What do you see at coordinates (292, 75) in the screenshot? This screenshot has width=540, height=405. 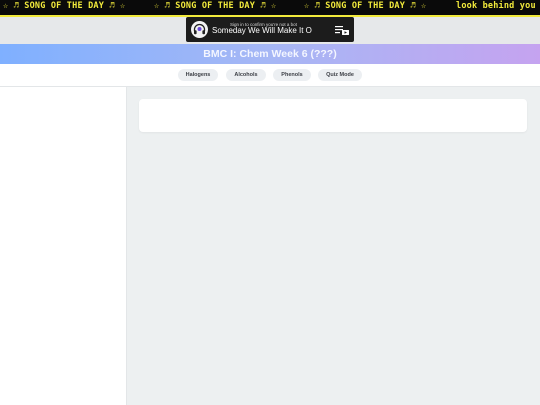 I see `tab-phenols: Phenols` at bounding box center [292, 75].